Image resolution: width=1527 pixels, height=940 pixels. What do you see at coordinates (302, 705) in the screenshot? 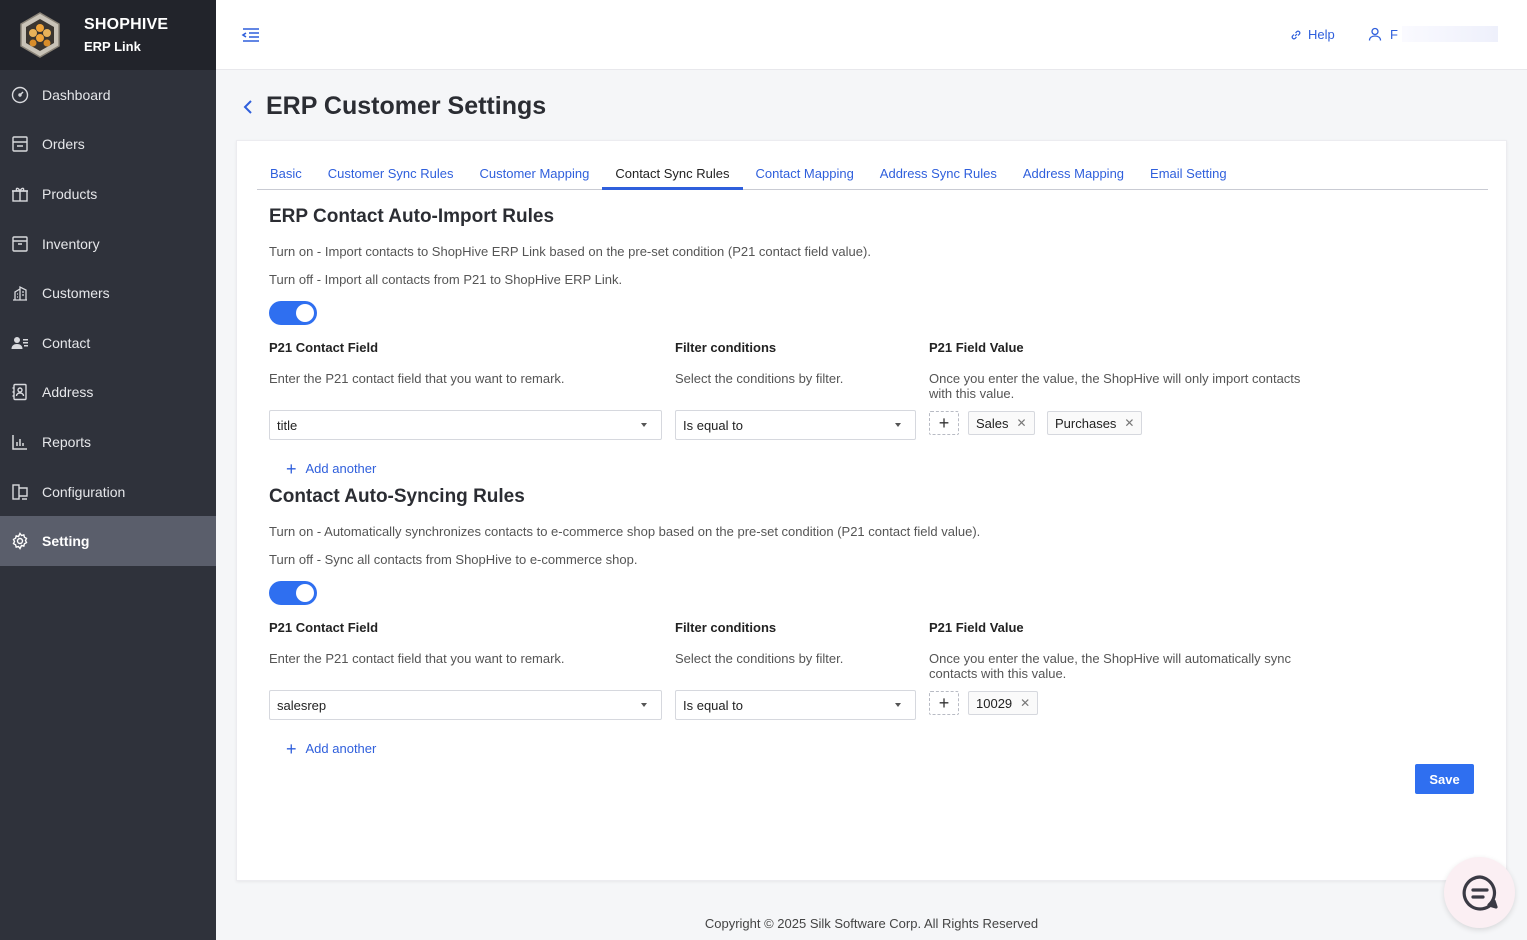
I see `sync-field-value: salesrep` at bounding box center [302, 705].